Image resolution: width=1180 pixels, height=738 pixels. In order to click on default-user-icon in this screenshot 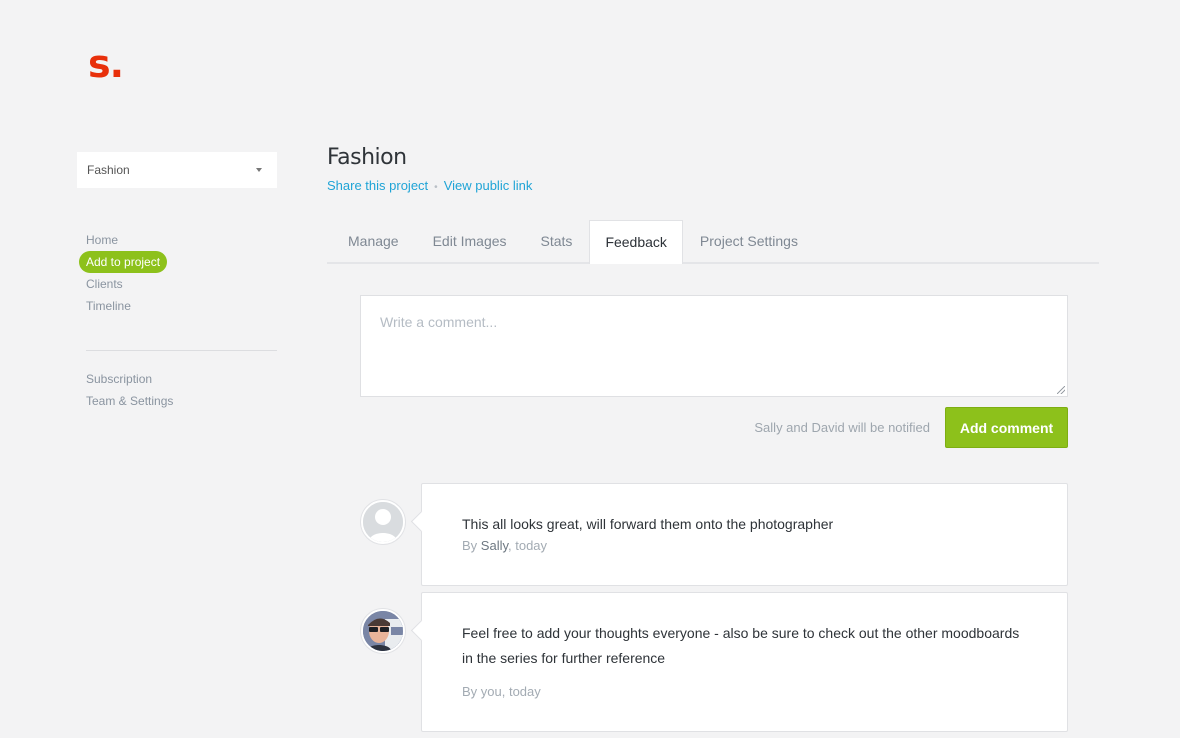, I will do `click(383, 522)`.